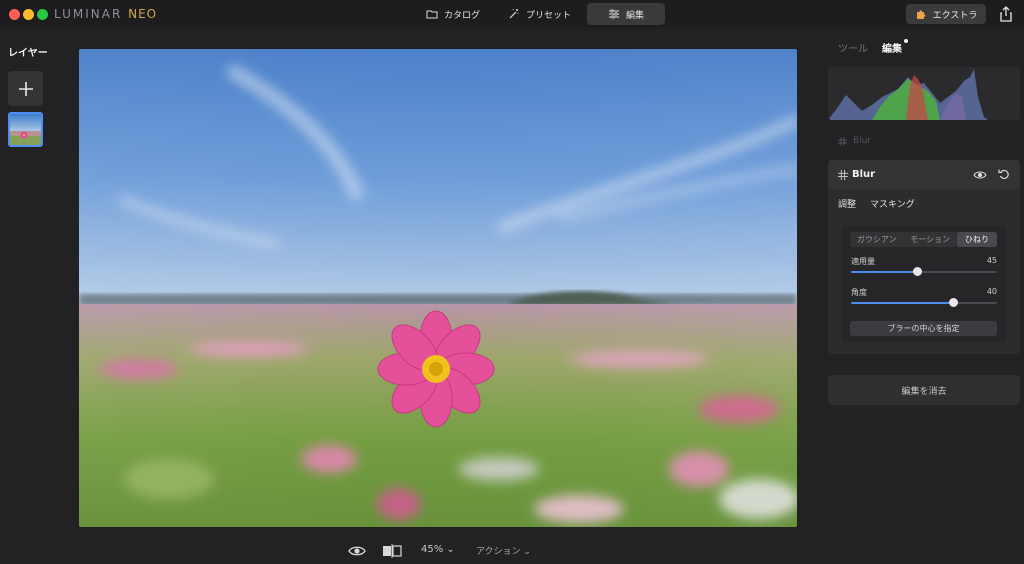 The width and height of the screenshot is (1024, 564). I want to click on close-window-button, so click(14, 14).